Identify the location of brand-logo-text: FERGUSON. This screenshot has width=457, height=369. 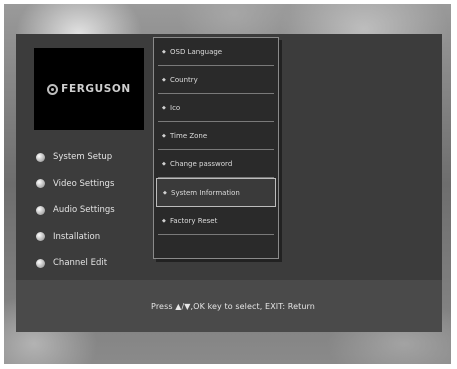
(96, 89).